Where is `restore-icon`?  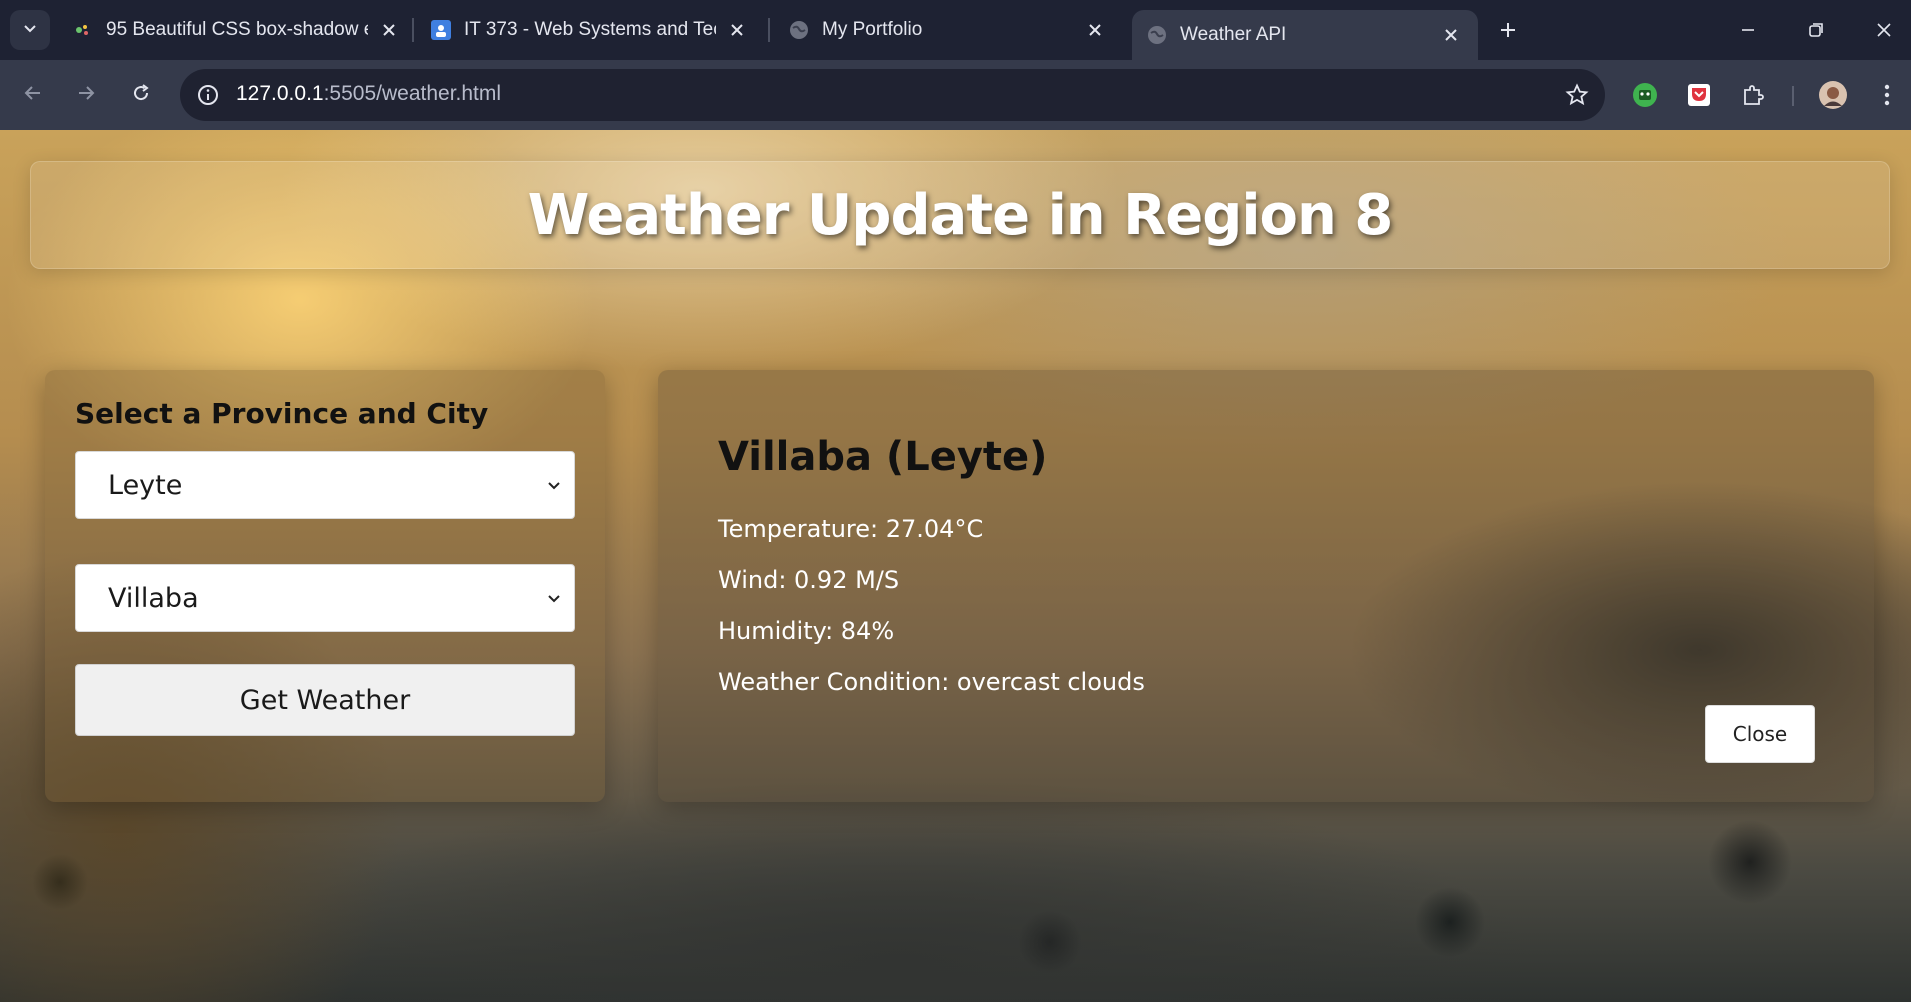
restore-icon is located at coordinates (1816, 30).